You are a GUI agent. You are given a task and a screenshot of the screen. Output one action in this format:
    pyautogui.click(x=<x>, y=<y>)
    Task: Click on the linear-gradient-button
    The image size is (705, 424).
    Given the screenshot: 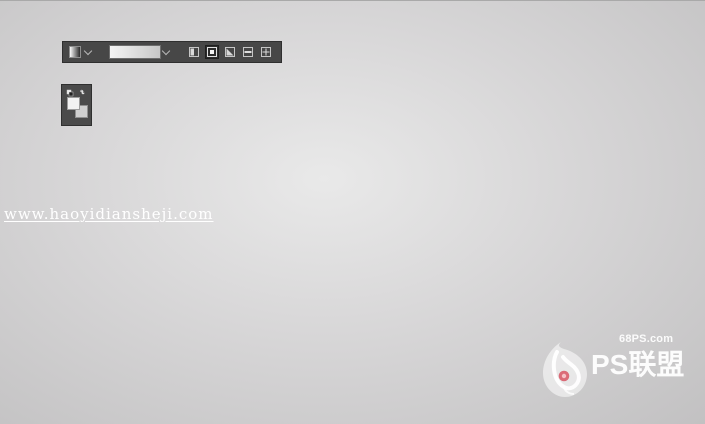 What is the action you would take?
    pyautogui.click(x=194, y=52)
    